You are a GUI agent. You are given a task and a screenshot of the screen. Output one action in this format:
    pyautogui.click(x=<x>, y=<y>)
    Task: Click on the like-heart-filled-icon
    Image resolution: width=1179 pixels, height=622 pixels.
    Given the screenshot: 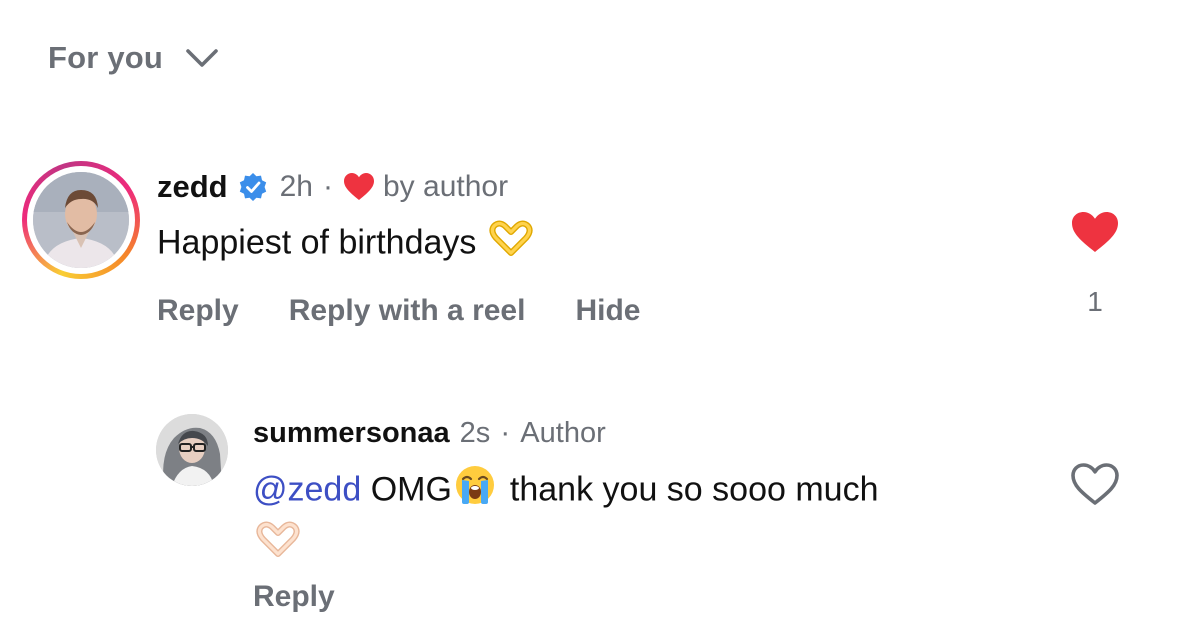 What is the action you would take?
    pyautogui.click(x=1095, y=232)
    